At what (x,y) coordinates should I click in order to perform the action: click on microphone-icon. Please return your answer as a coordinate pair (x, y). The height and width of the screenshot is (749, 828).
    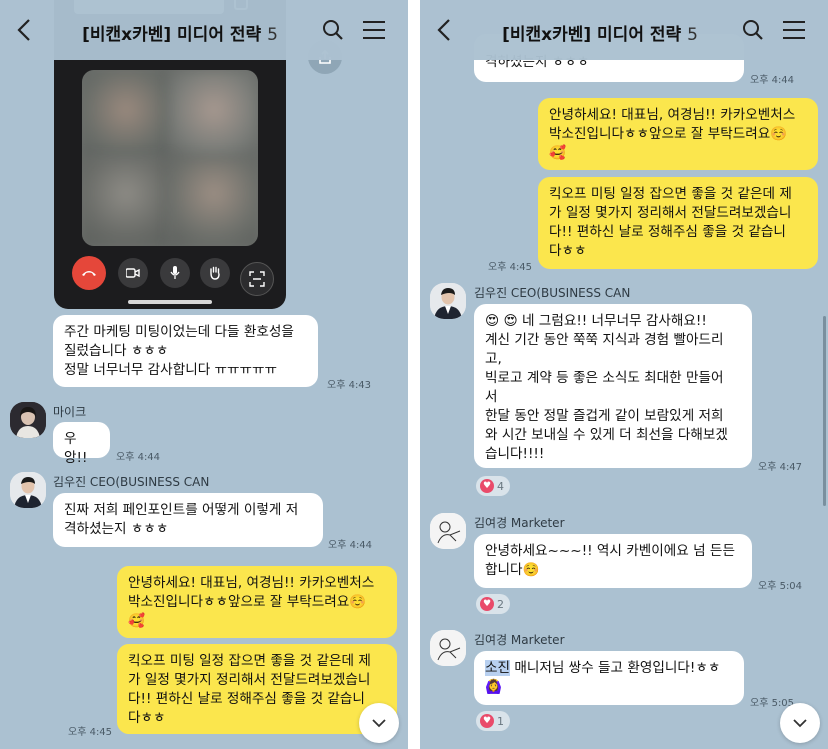
    Looking at the image, I should click on (175, 272).